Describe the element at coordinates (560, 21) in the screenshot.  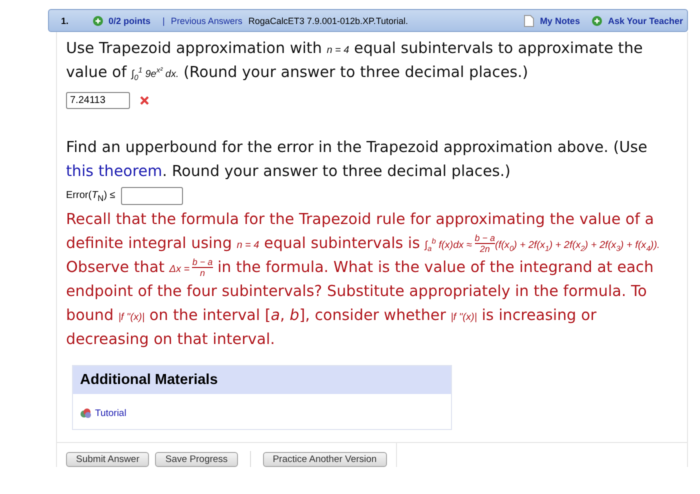
I see `my-notes-link: My Notes` at that location.